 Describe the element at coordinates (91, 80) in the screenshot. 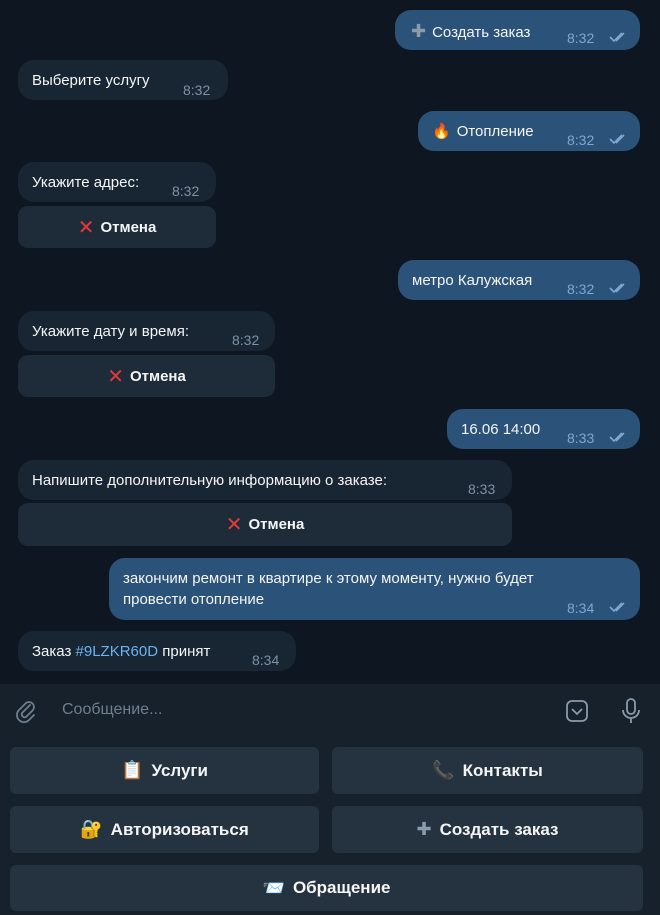

I see `message-text: Выберите услугу` at that location.